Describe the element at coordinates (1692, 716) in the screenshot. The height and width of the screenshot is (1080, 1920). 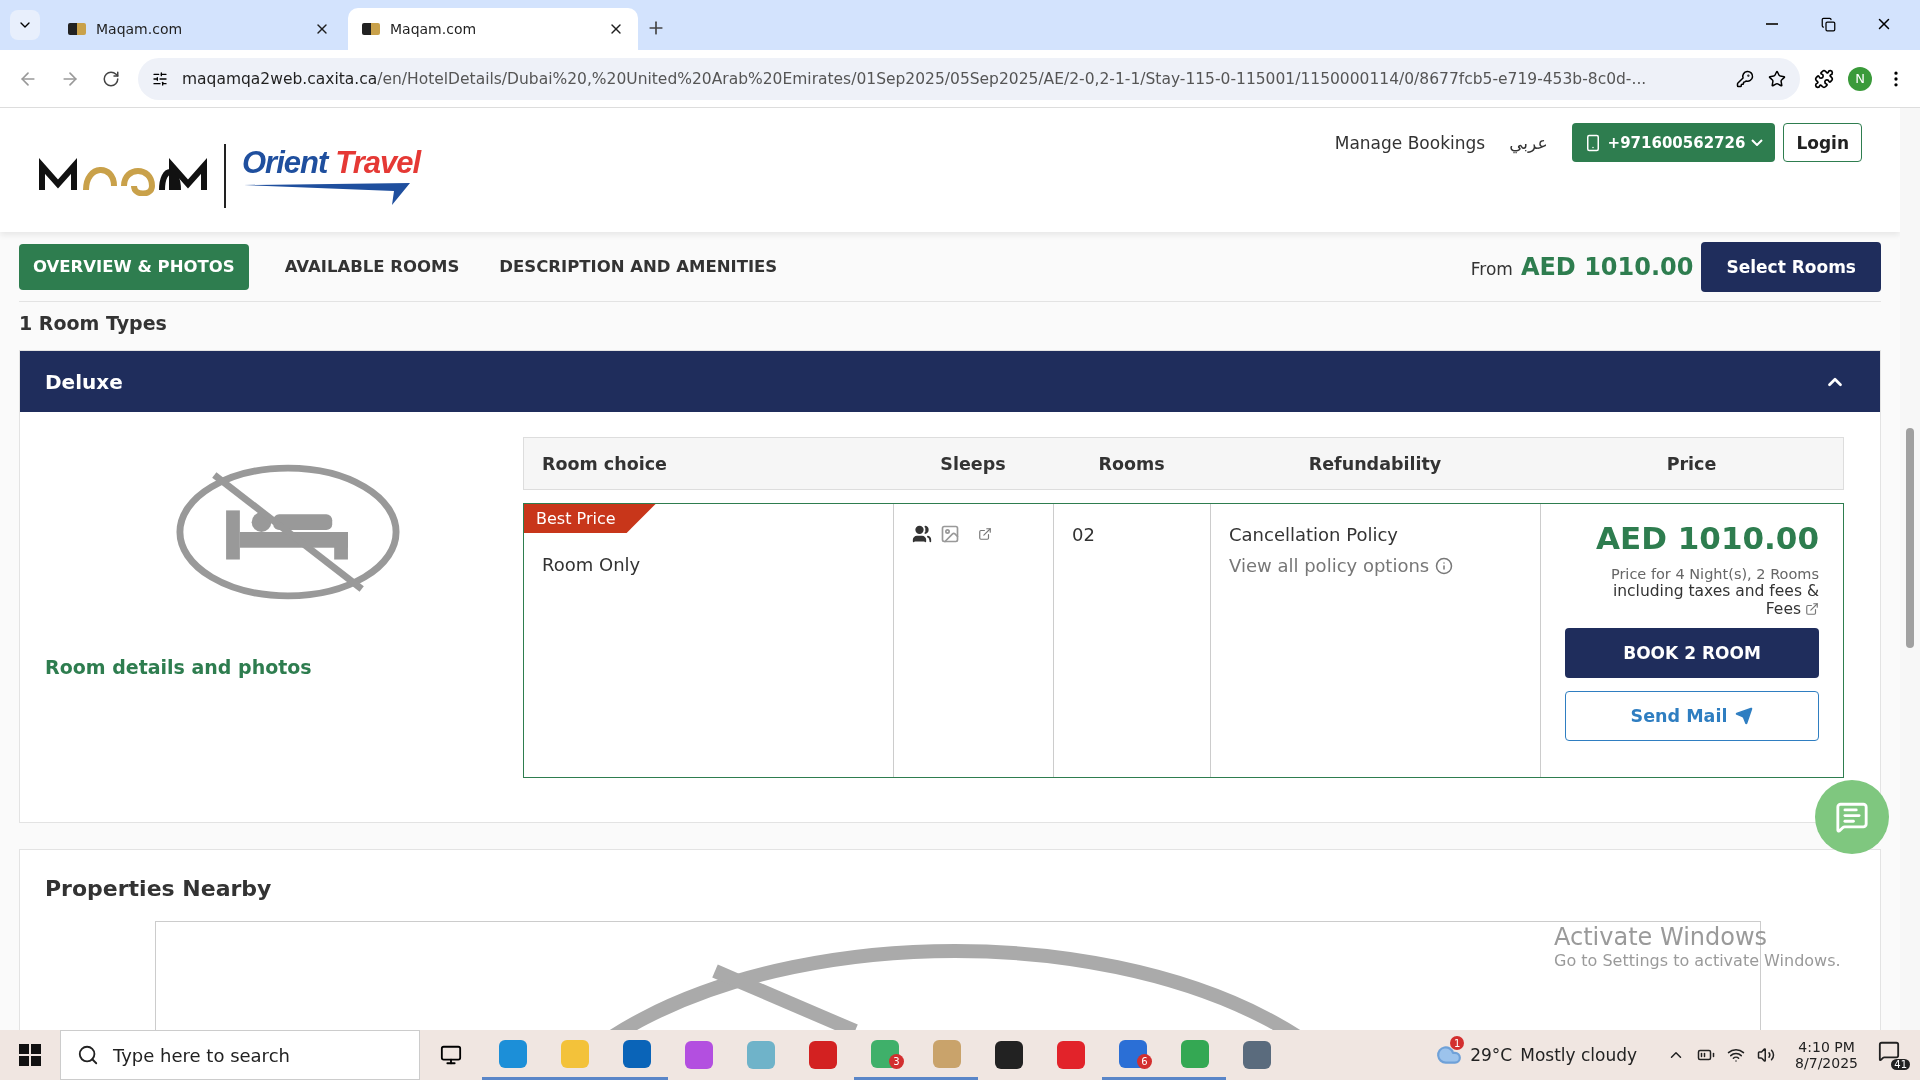
I see `send-mail-button: Send Mail` at that location.